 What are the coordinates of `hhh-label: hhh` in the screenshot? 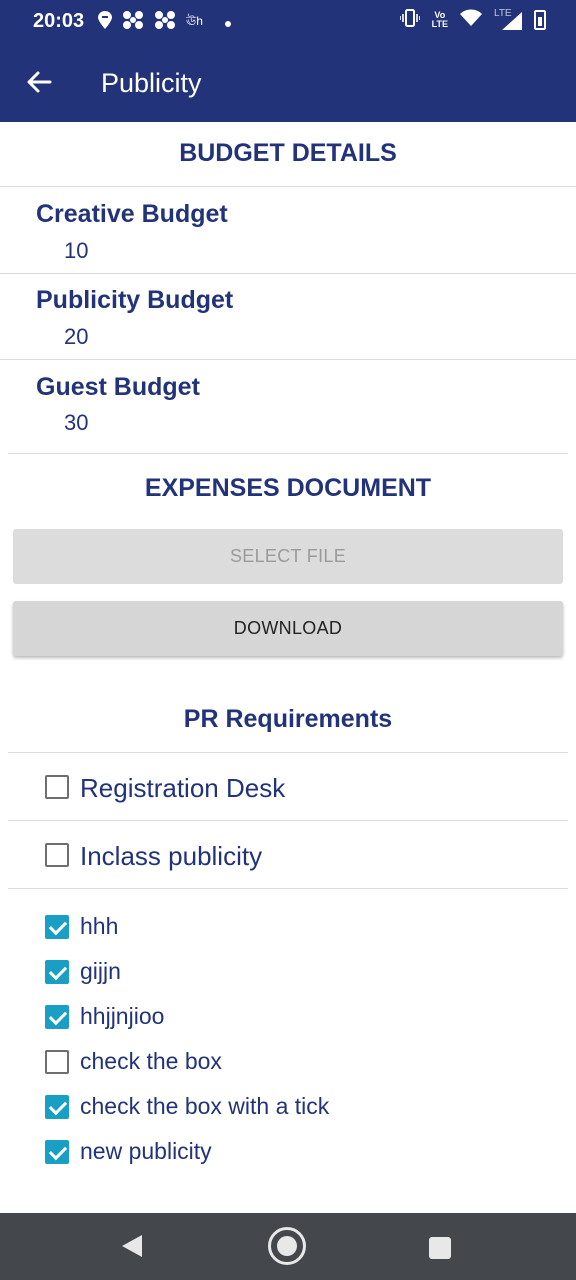 It's located at (99, 926).